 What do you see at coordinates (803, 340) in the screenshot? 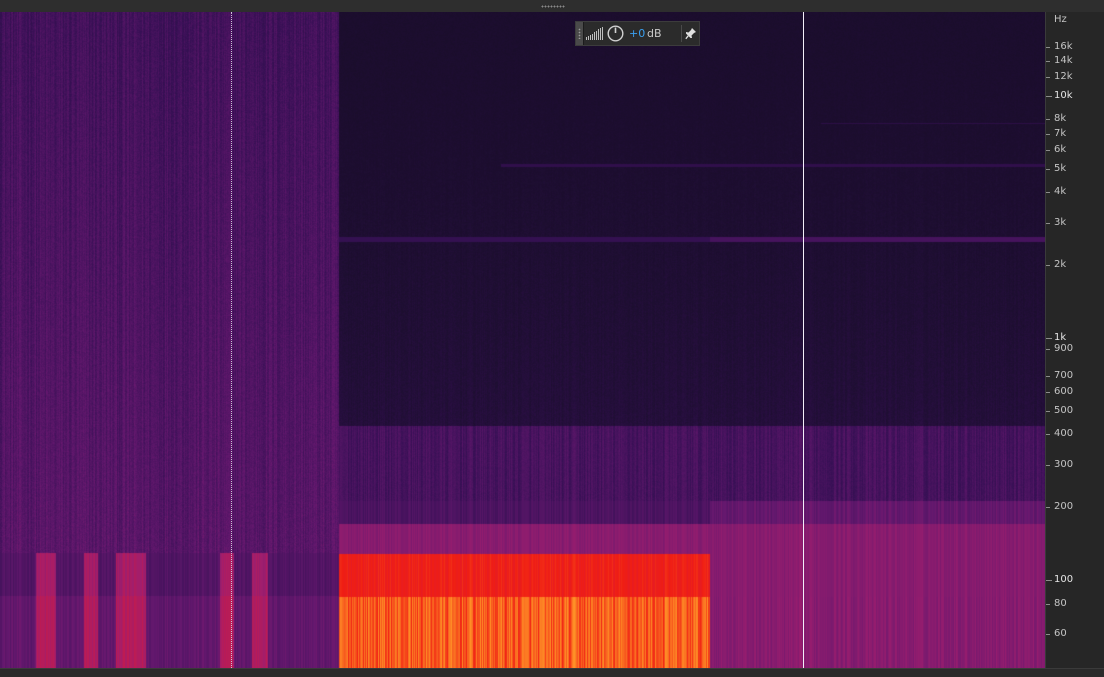
I see `playhead-cursor` at bounding box center [803, 340].